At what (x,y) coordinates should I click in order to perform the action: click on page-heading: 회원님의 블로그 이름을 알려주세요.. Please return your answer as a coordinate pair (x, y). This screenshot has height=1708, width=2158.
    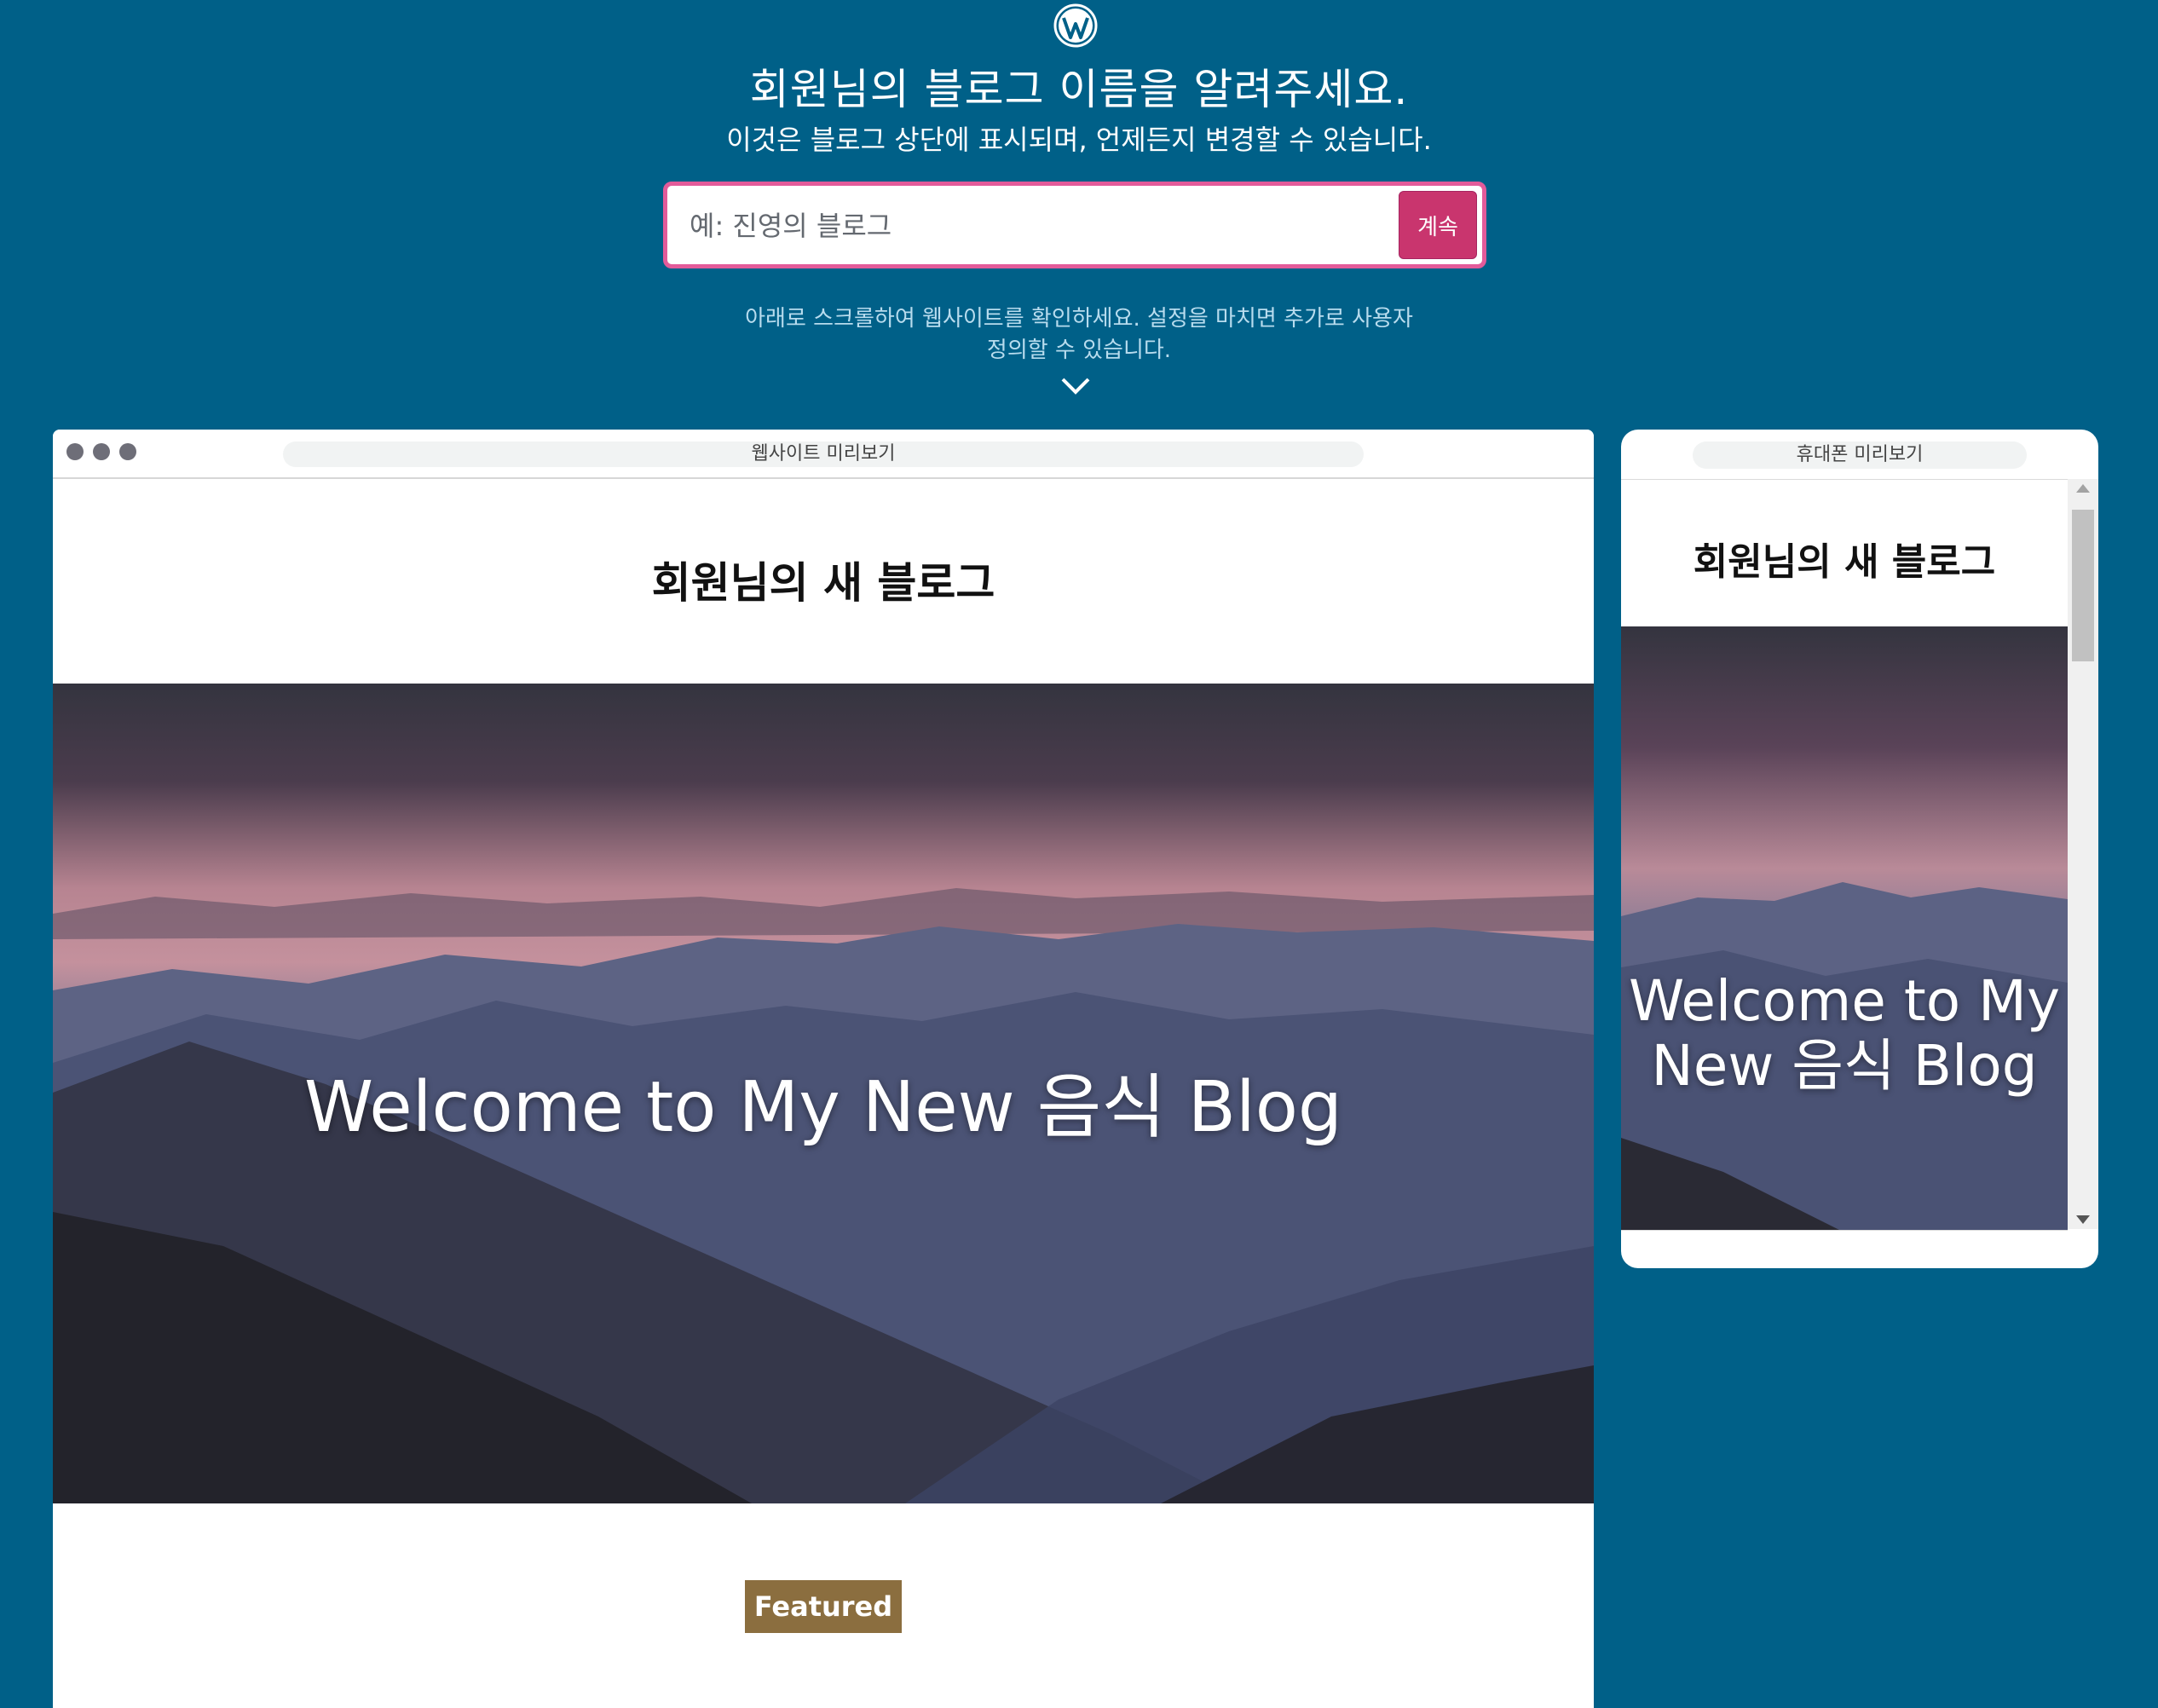
    Looking at the image, I should click on (1079, 89).